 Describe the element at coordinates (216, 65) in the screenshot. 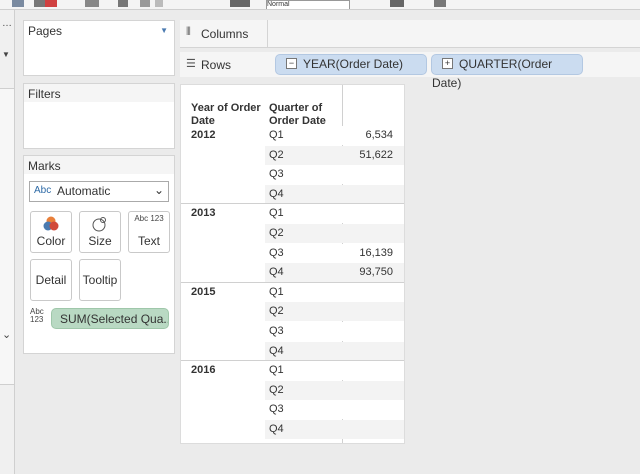

I see `rows-label: Rows` at that location.